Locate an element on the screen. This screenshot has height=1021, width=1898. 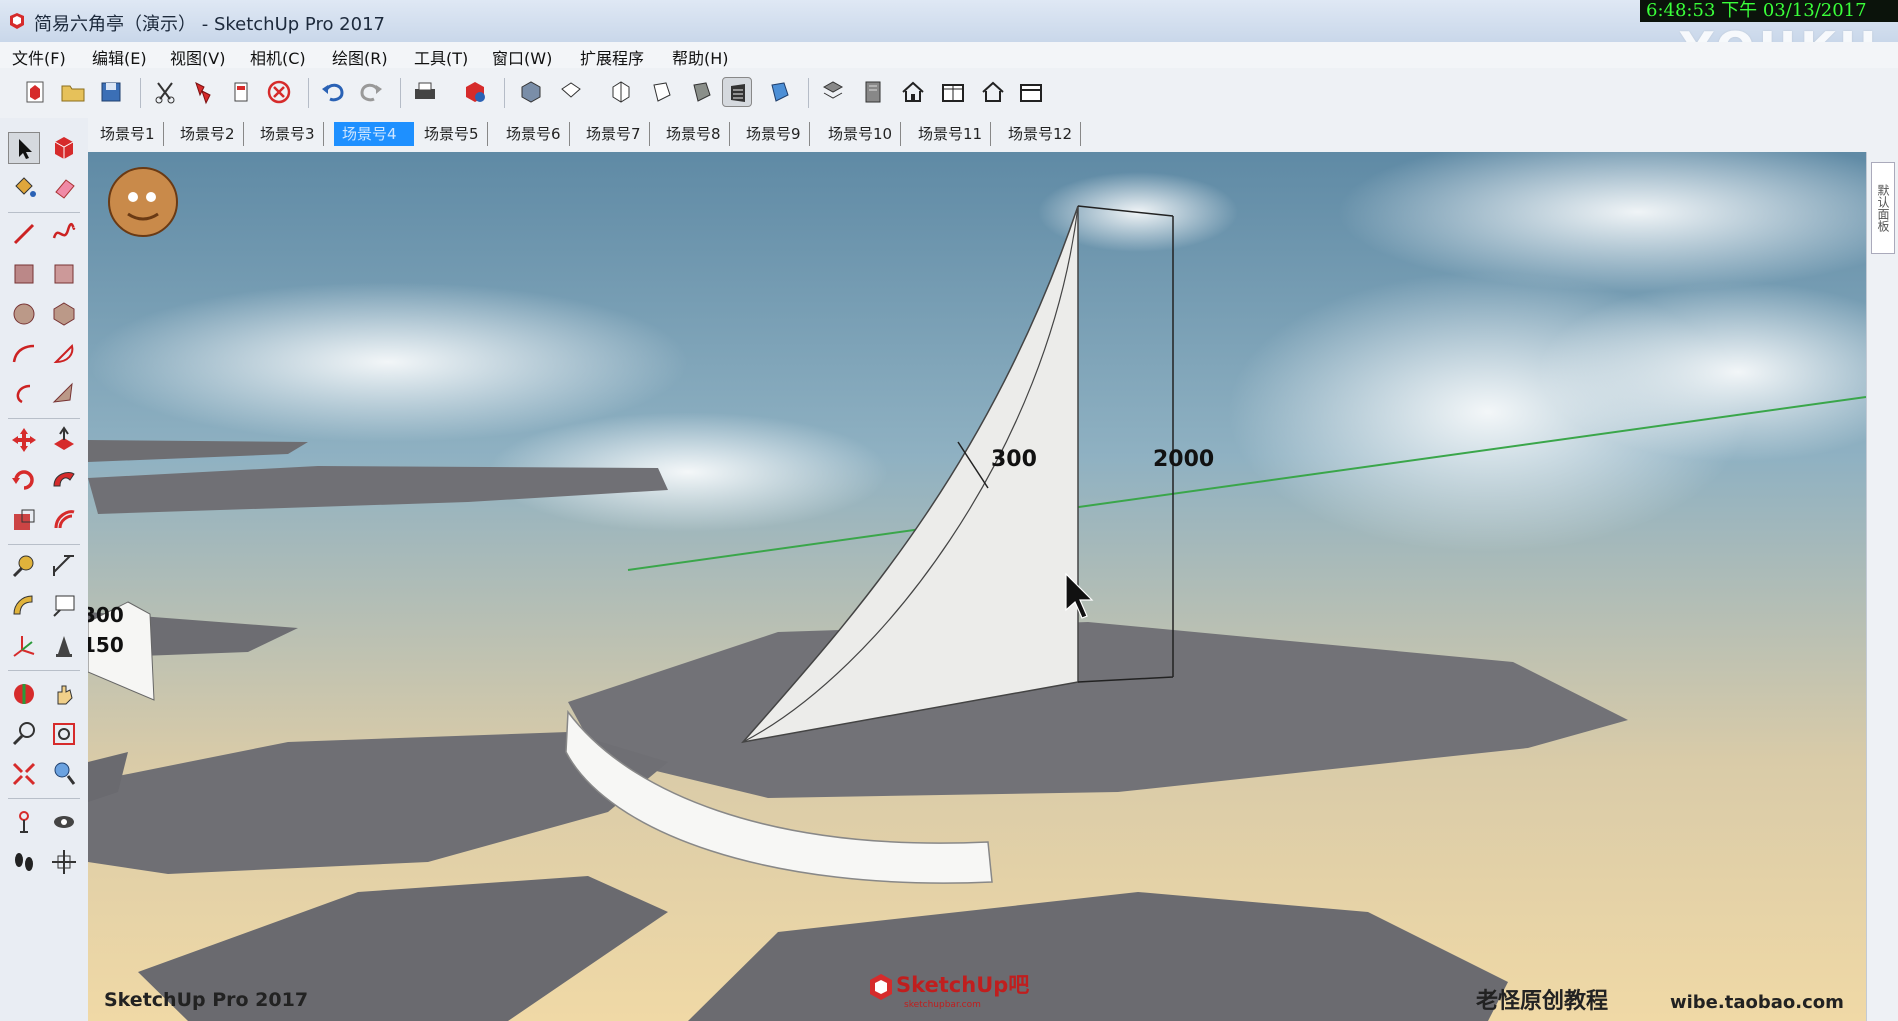
right-view-icon is located at coordinates (661, 92).